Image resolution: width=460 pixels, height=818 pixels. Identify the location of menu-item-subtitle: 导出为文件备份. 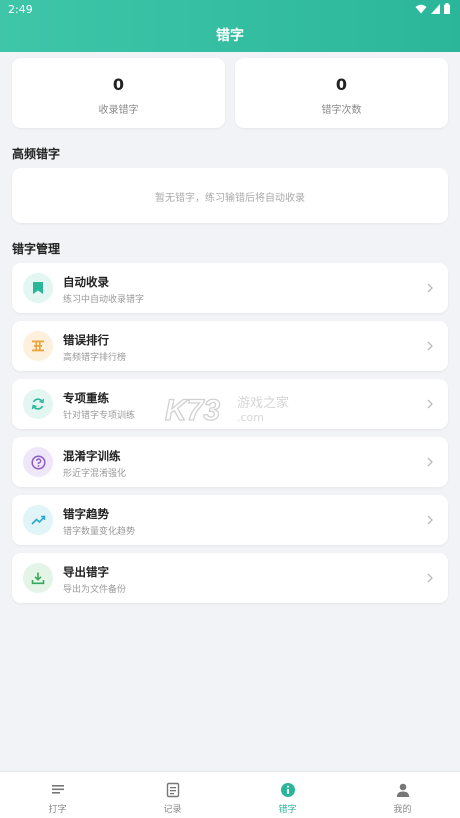
(95, 590).